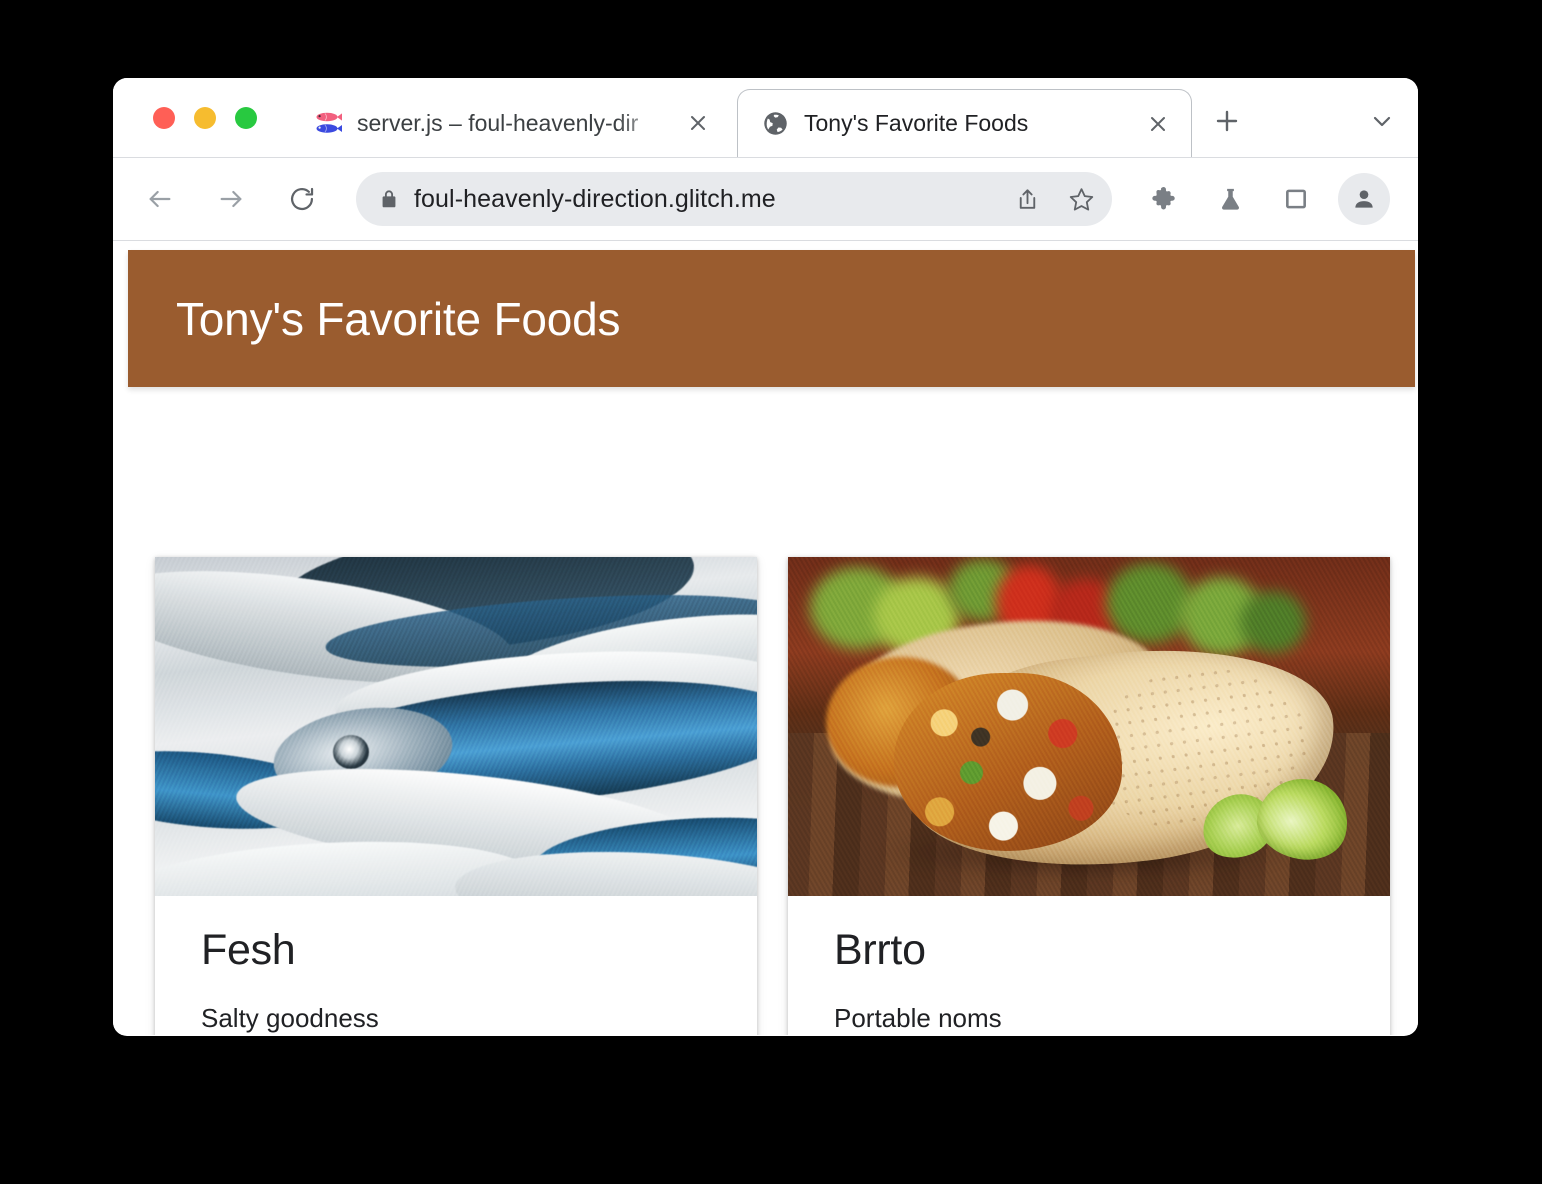 The image size is (1542, 1184). I want to click on three-dot-menu-icon, so click(1410, 199).